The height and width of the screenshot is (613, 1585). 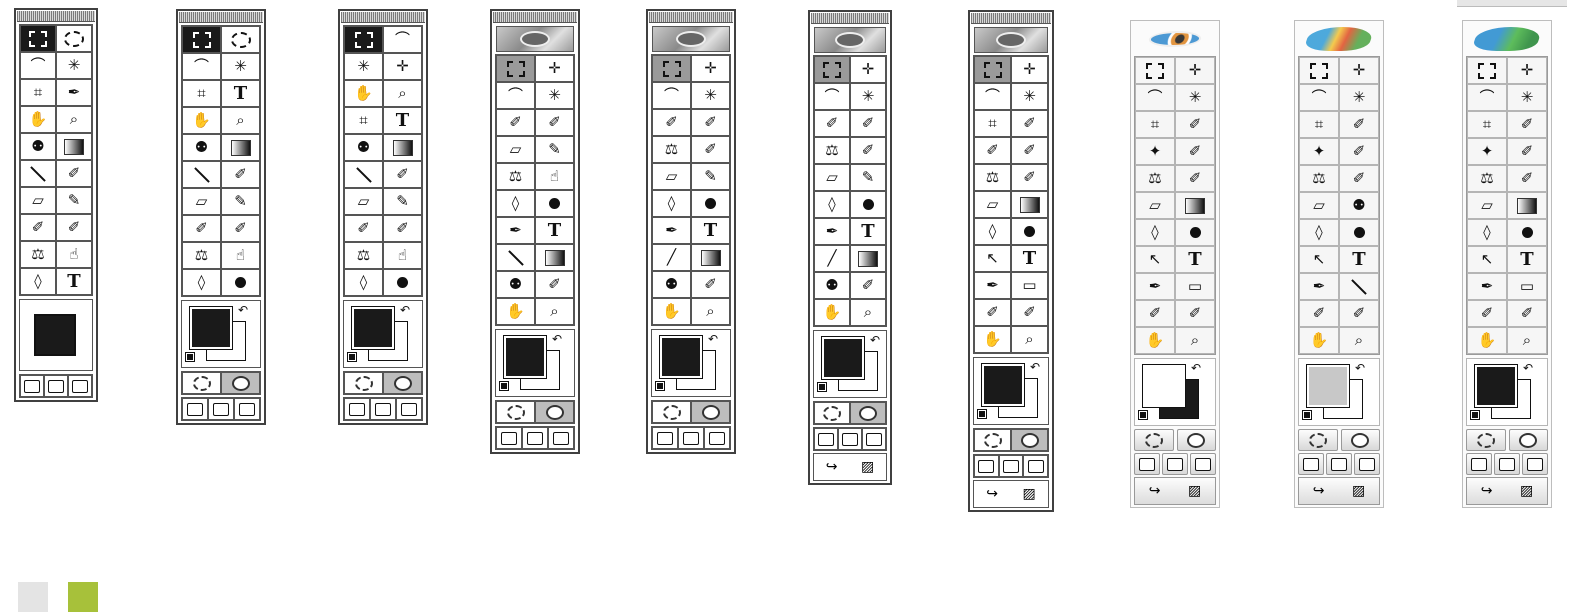 What do you see at coordinates (1319, 97) in the screenshot?
I see `tool-button-lasso: ⌒` at bounding box center [1319, 97].